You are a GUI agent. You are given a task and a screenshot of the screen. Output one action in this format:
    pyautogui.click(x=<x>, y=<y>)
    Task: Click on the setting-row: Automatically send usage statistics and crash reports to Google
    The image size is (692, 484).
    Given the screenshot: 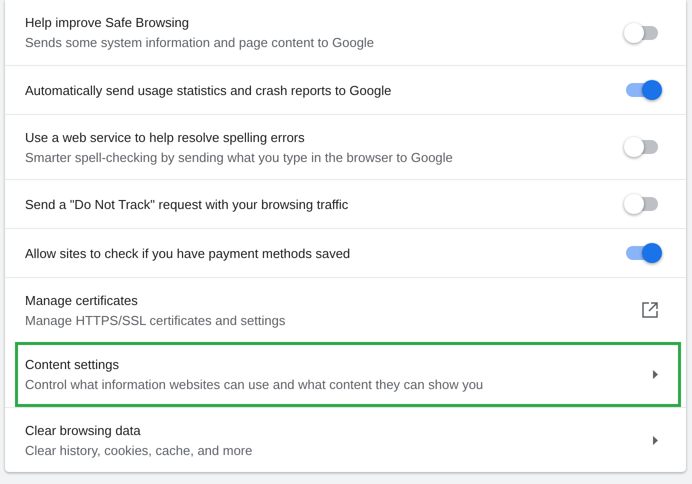 What is the action you would take?
    pyautogui.click(x=345, y=89)
    